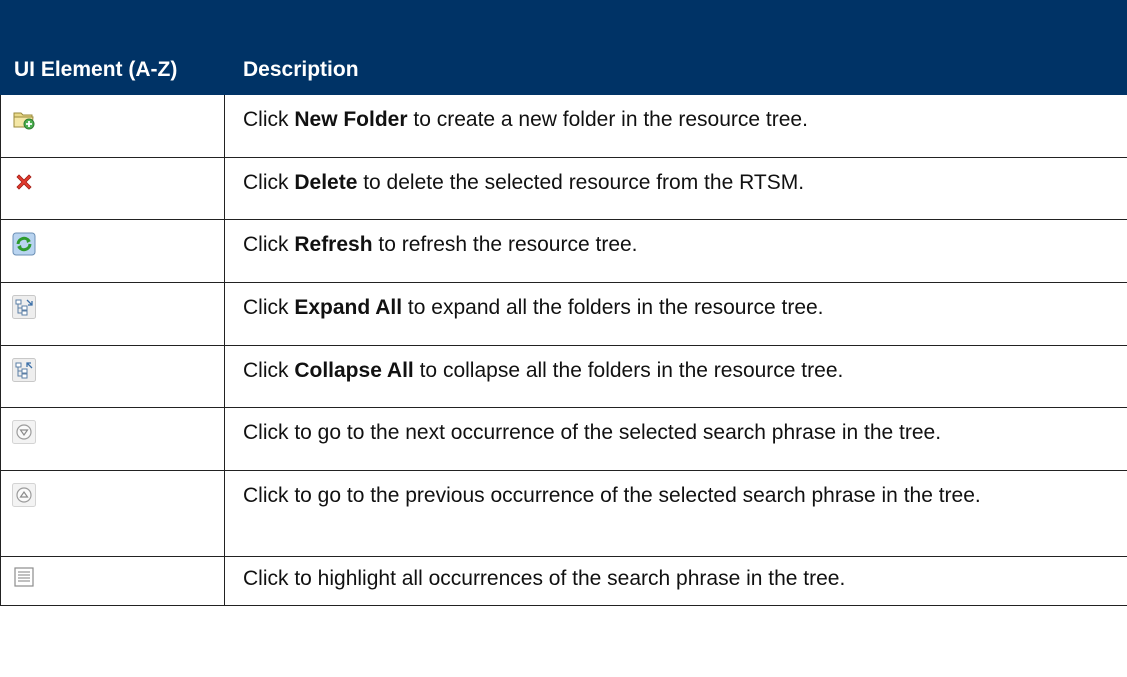 The height and width of the screenshot is (677, 1127). Describe the element at coordinates (326, 182) in the screenshot. I see `delete-label: Delete` at that location.